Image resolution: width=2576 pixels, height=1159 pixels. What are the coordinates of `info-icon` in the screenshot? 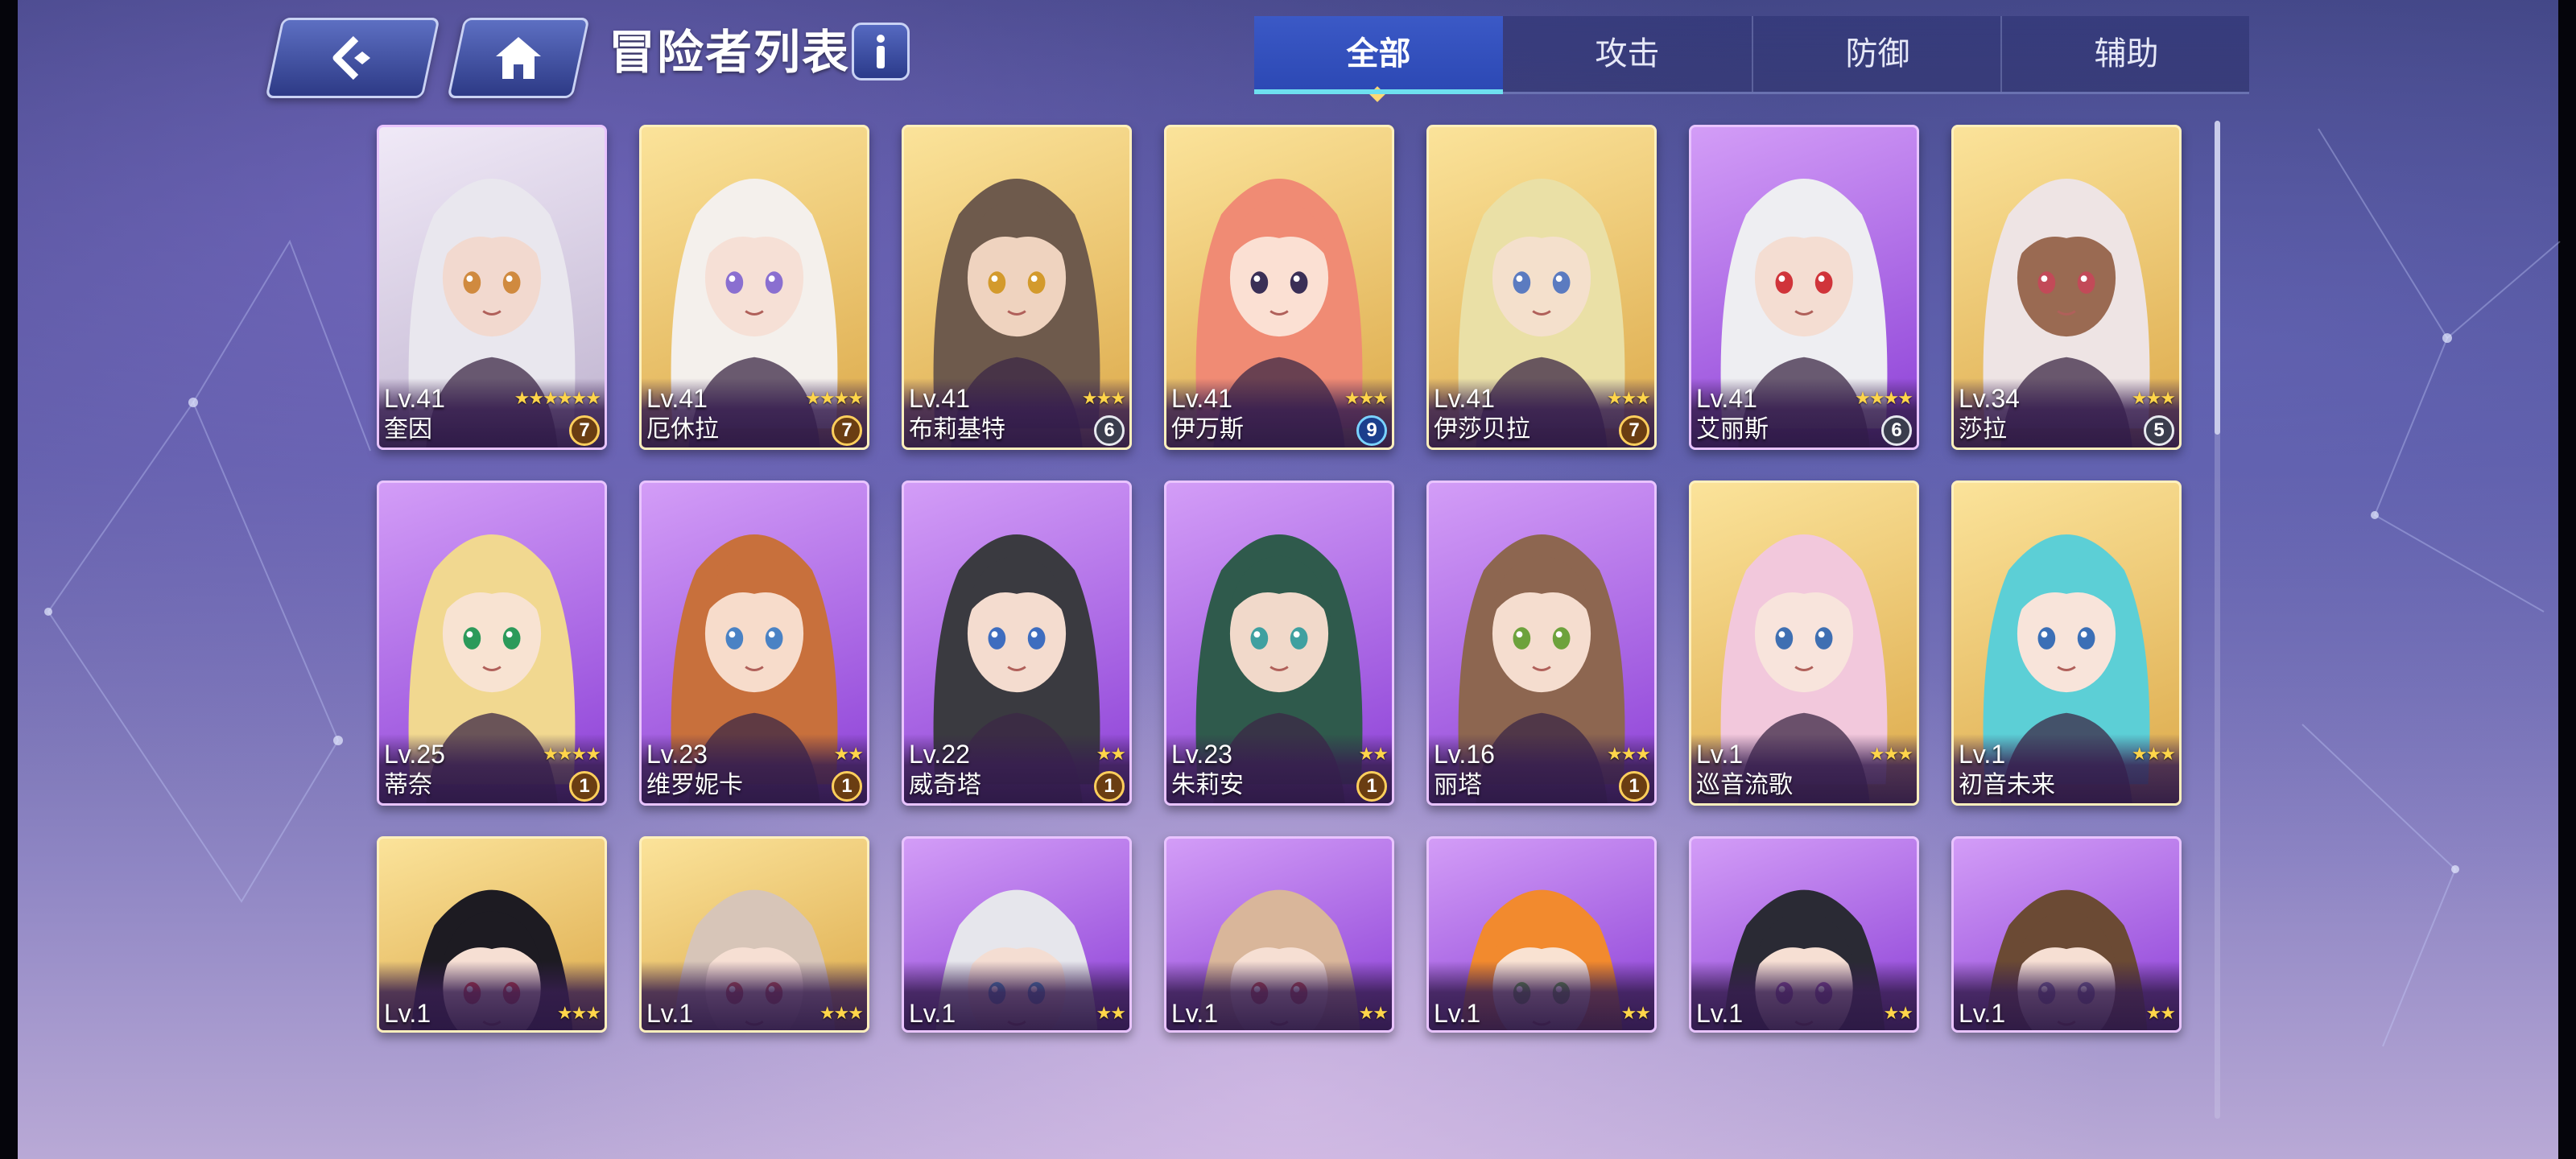 It's located at (881, 51).